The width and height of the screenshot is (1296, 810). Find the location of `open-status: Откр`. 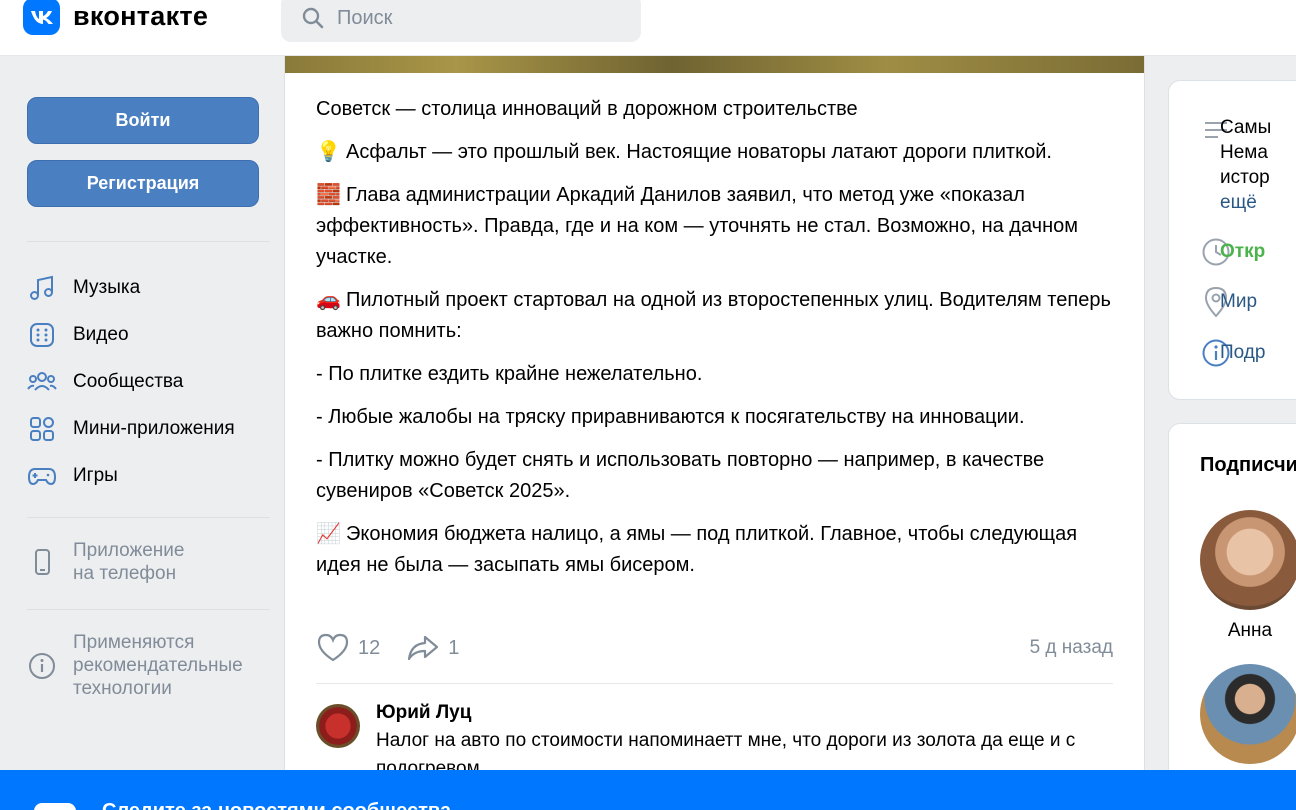

open-status: Откр is located at coordinates (1242, 251).